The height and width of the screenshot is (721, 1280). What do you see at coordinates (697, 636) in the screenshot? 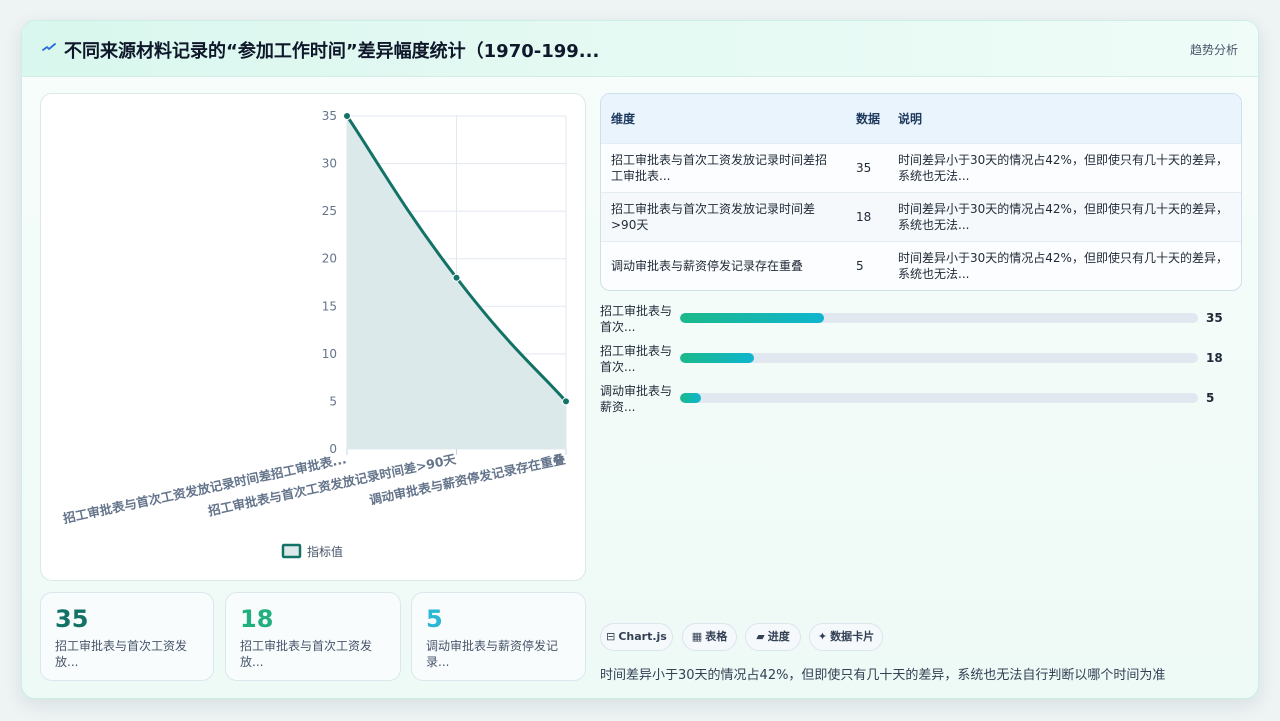
I see `table-icon: ▦` at bounding box center [697, 636].